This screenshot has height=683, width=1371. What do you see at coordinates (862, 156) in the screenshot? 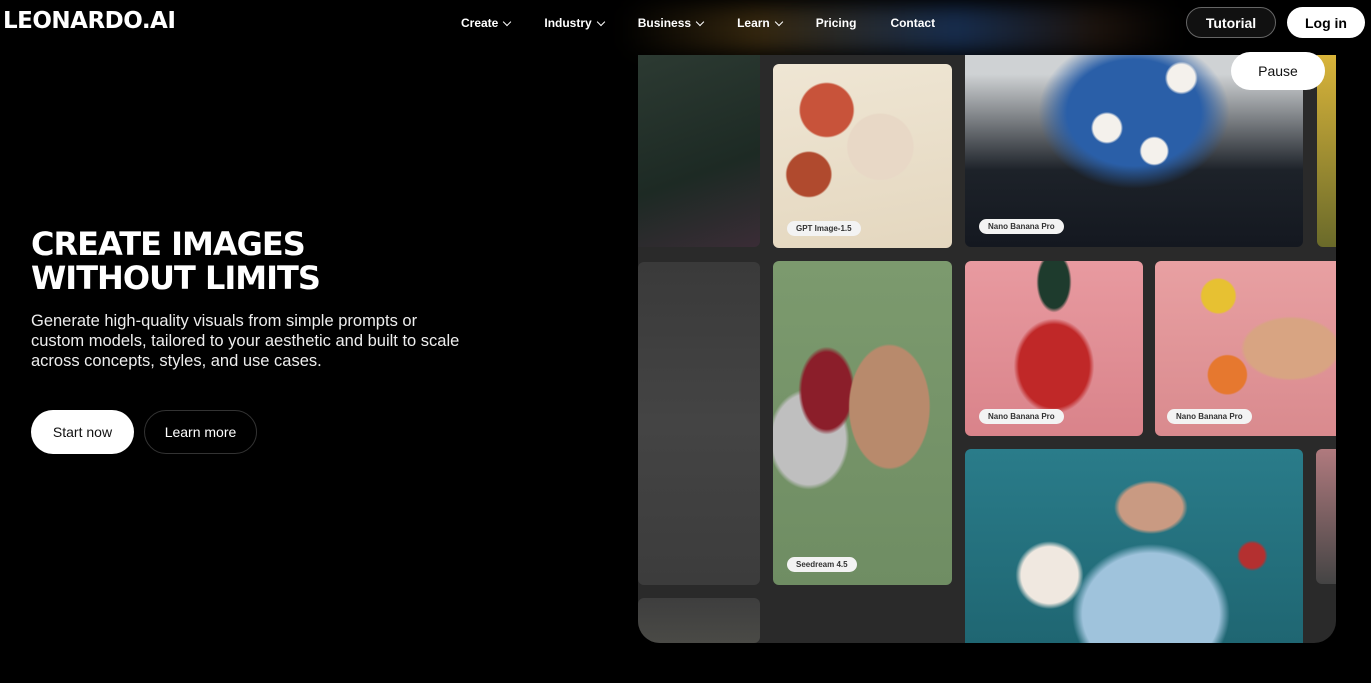
I see `gallery-tile-floral-sketch: GPT Image-1.5` at bounding box center [862, 156].